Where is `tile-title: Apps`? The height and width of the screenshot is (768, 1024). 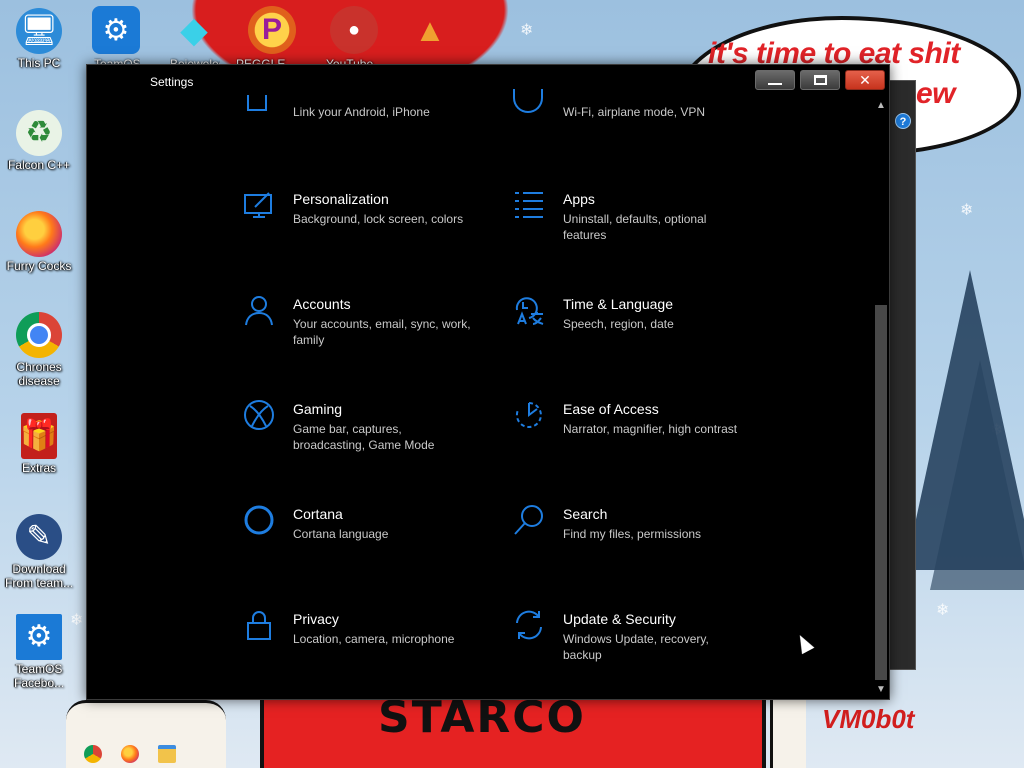
tile-title: Apps is located at coordinates (579, 199).